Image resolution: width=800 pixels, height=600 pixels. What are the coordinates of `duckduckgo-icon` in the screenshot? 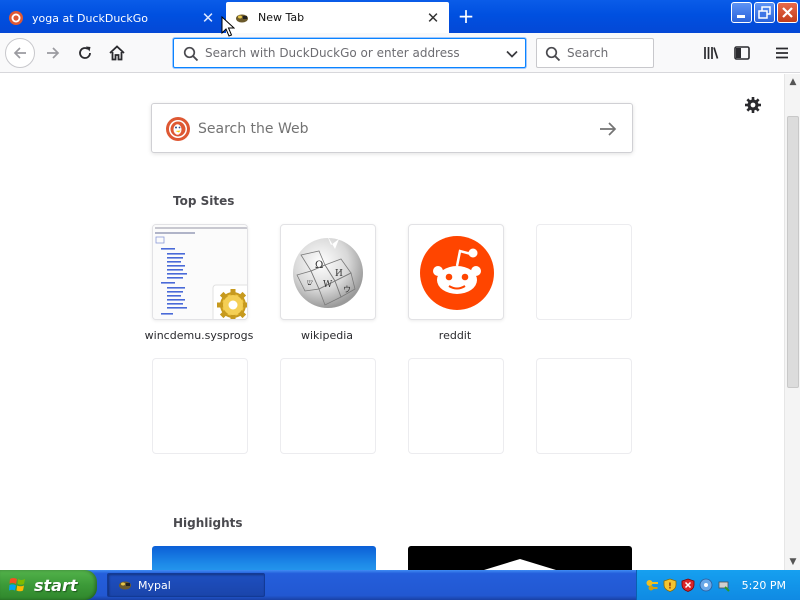 It's located at (16, 18).